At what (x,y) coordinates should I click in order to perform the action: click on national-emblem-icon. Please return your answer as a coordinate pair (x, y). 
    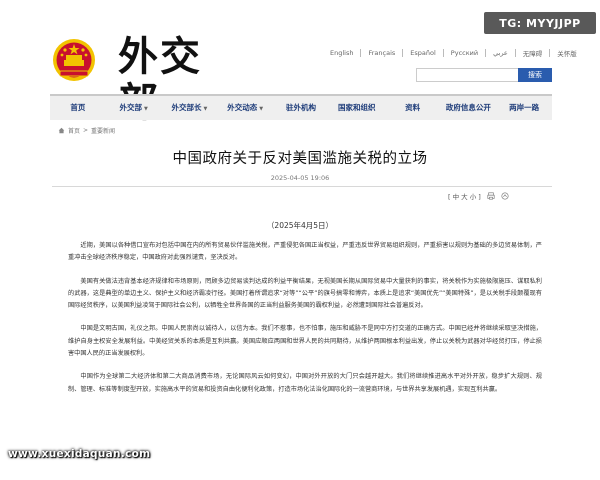
    Looking at the image, I should click on (74, 60).